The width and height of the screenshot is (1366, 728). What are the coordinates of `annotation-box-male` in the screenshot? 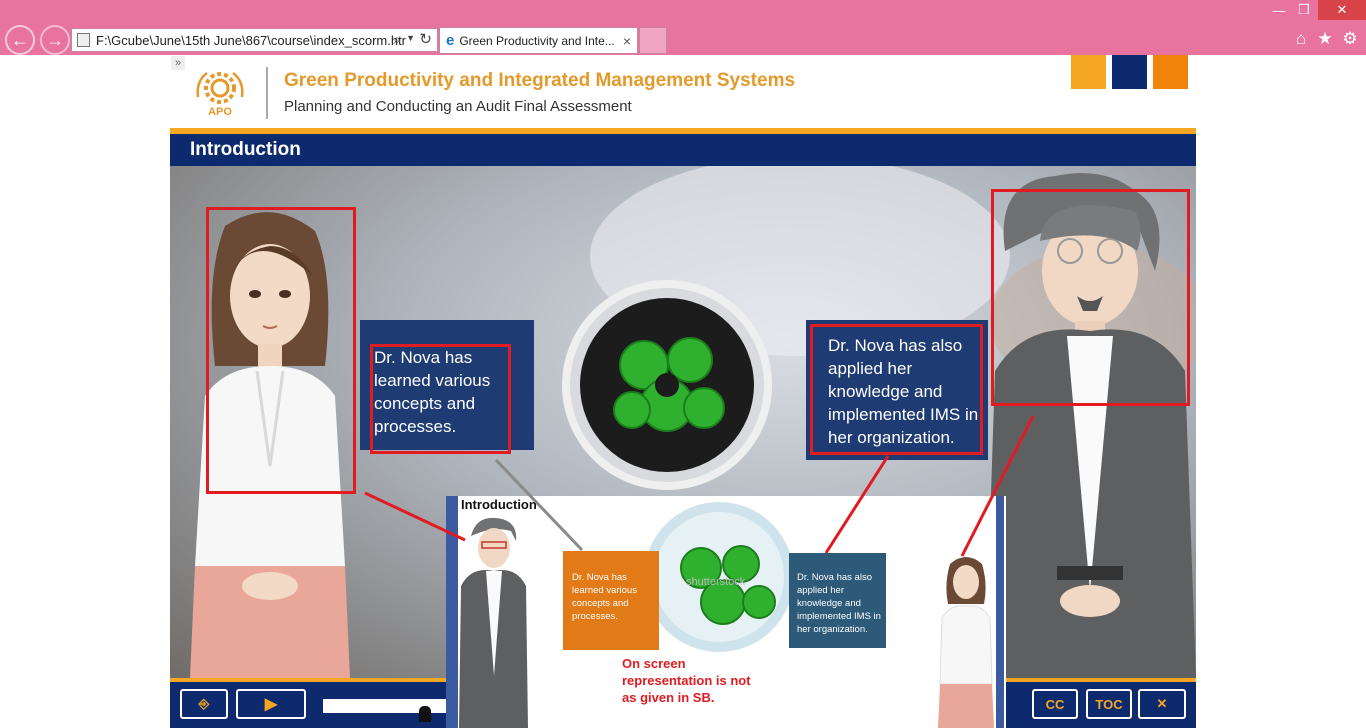 It's located at (1090, 297).